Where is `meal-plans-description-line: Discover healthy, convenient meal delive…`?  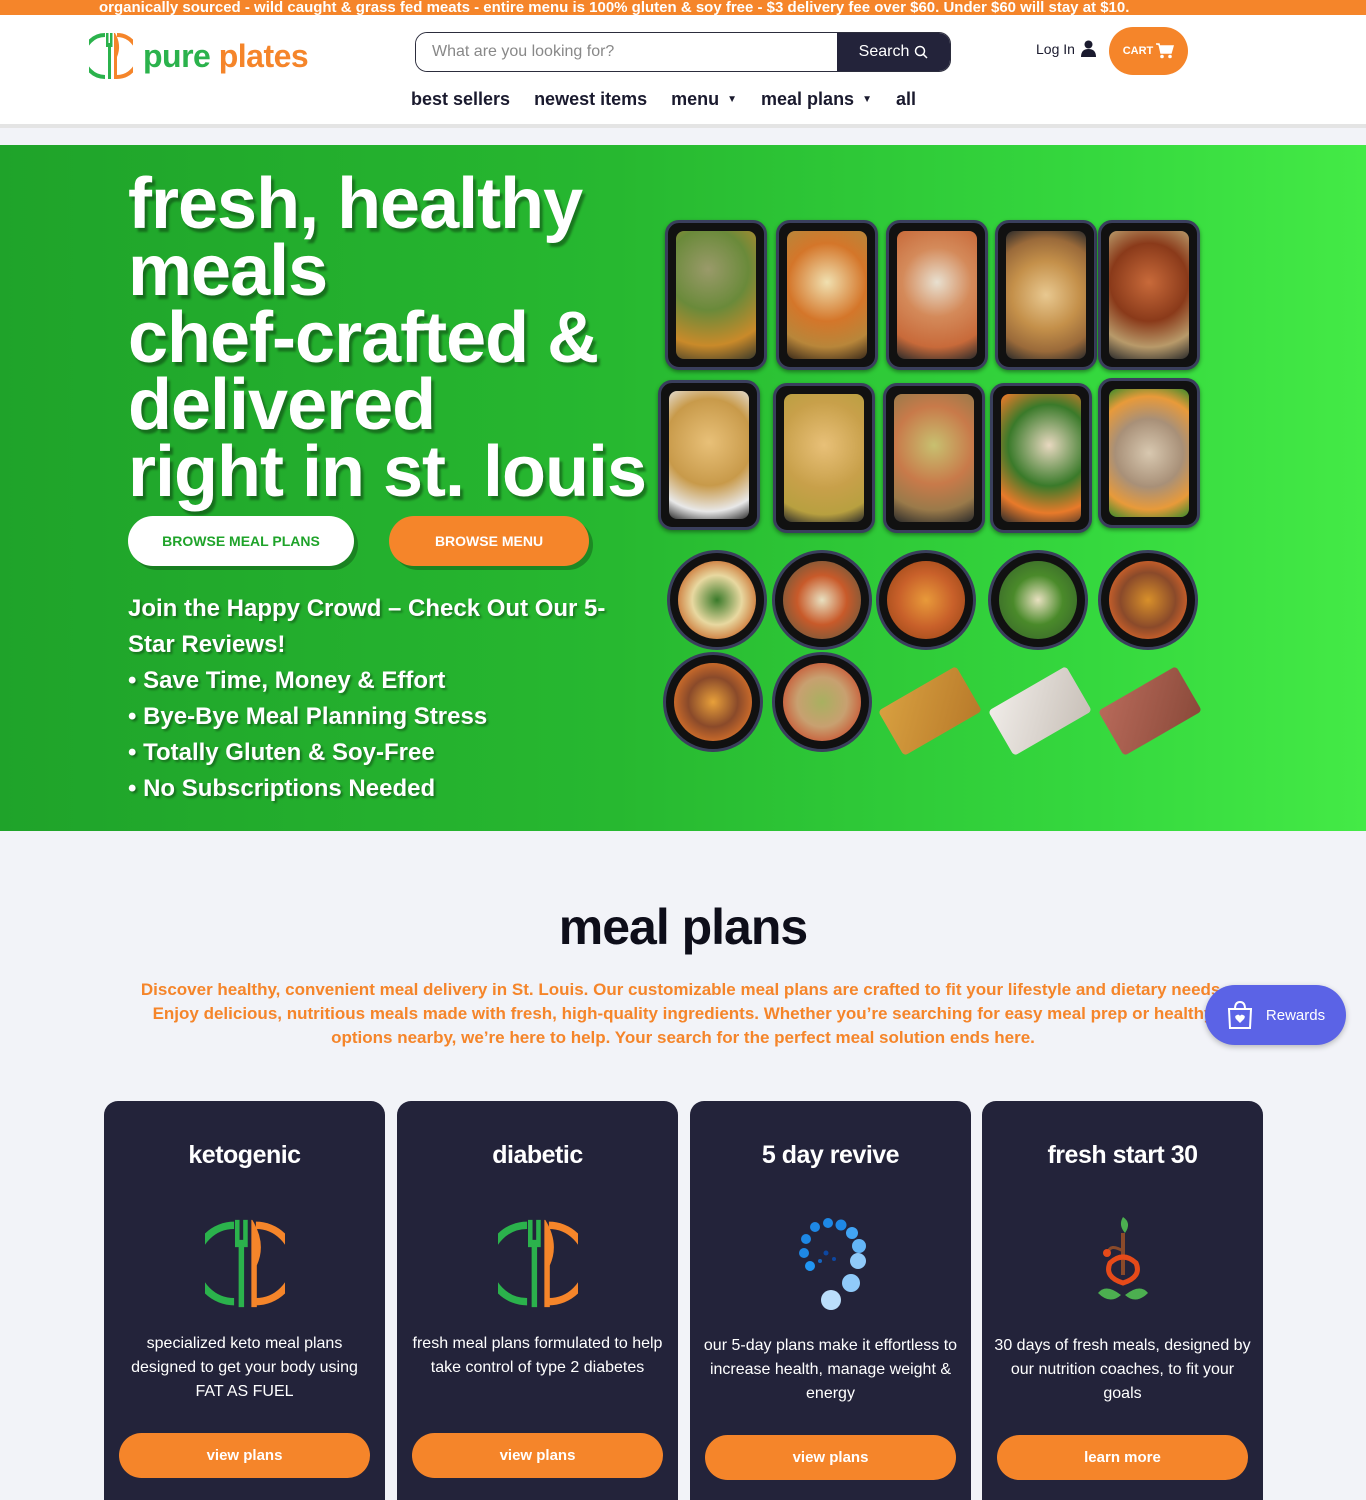 meal-plans-description-line: Discover healthy, convenient meal delive… is located at coordinates (683, 989).